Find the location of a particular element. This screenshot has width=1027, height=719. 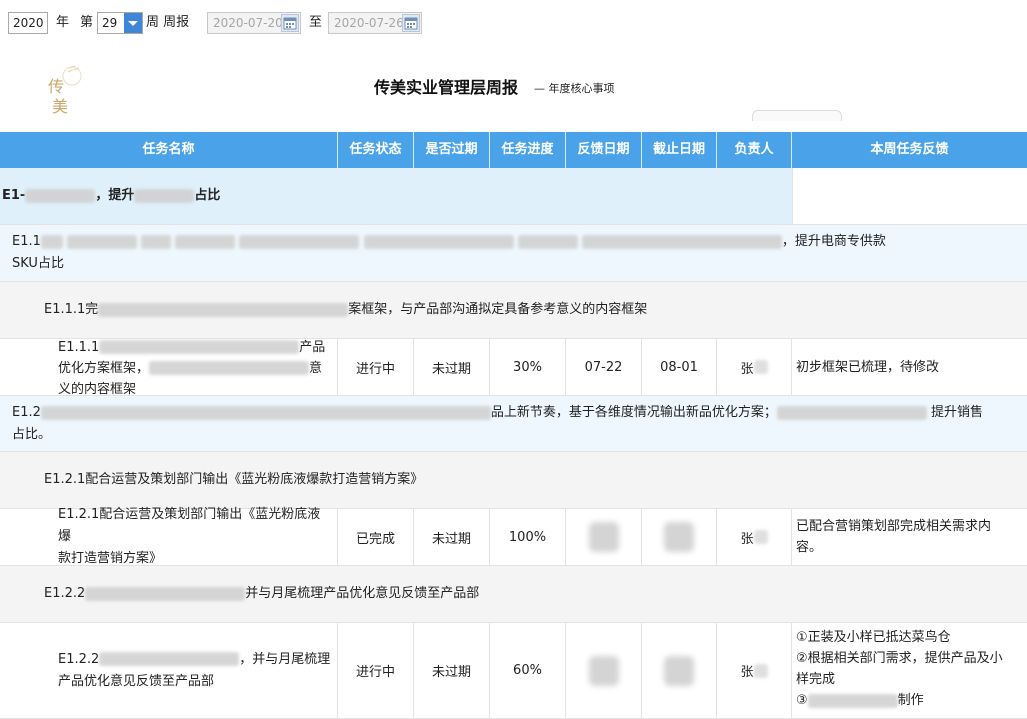

row-e1-1-label: E1.1 ，提升电商专供款 SKU占比 is located at coordinates (449, 252).